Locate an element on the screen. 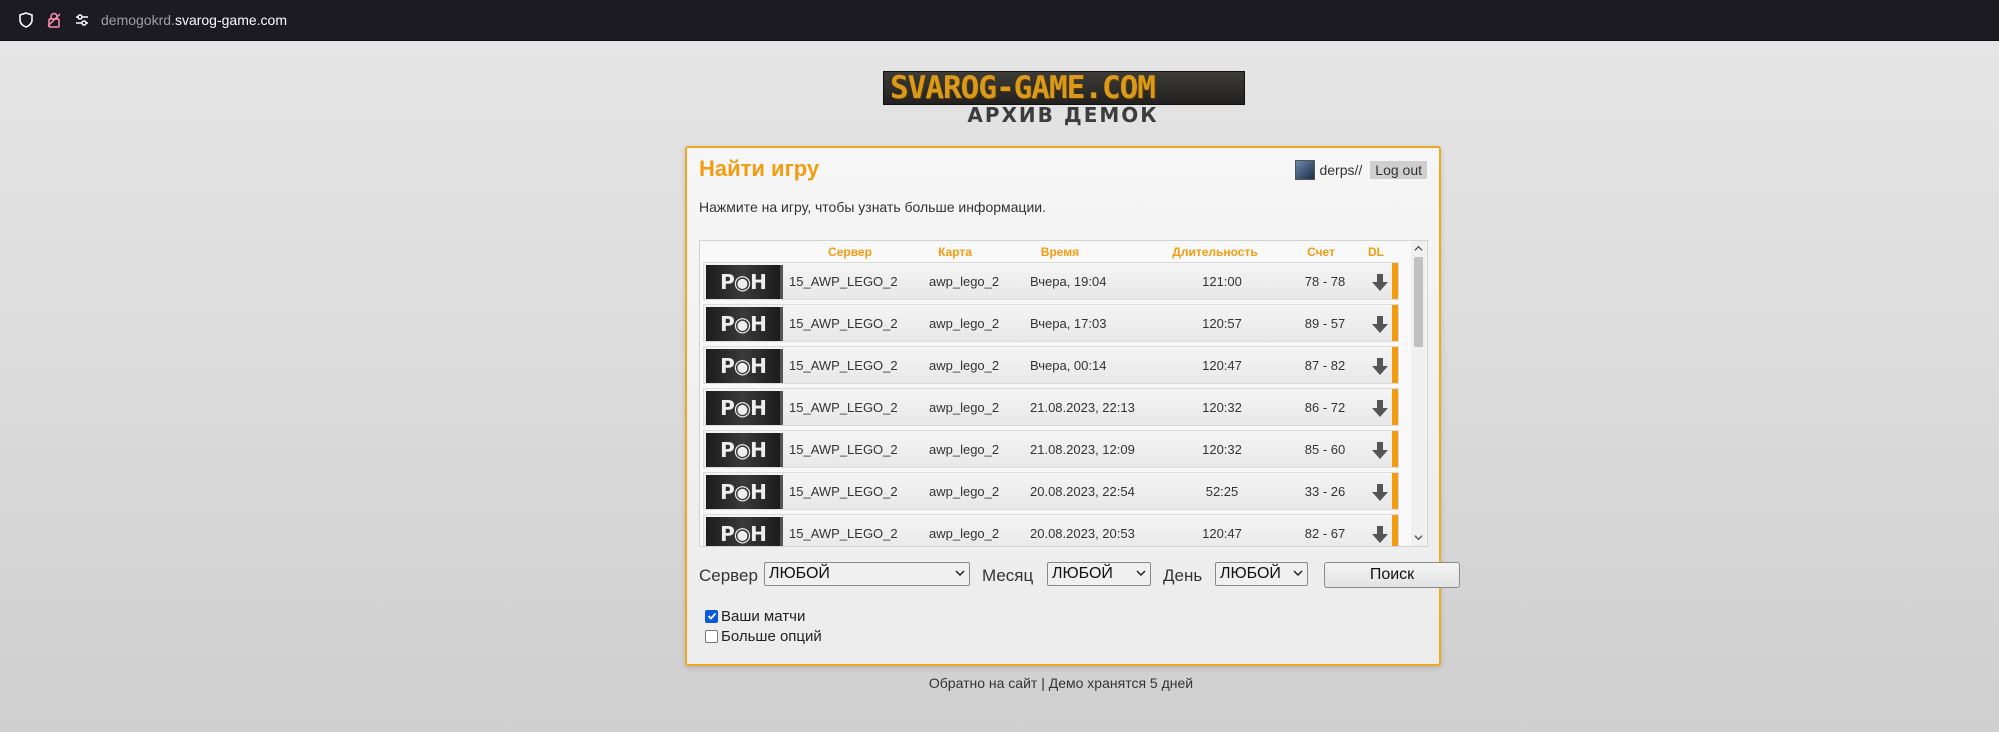 This screenshot has height=732, width=1999. row-score: 87 - 82 is located at coordinates (1325, 365).